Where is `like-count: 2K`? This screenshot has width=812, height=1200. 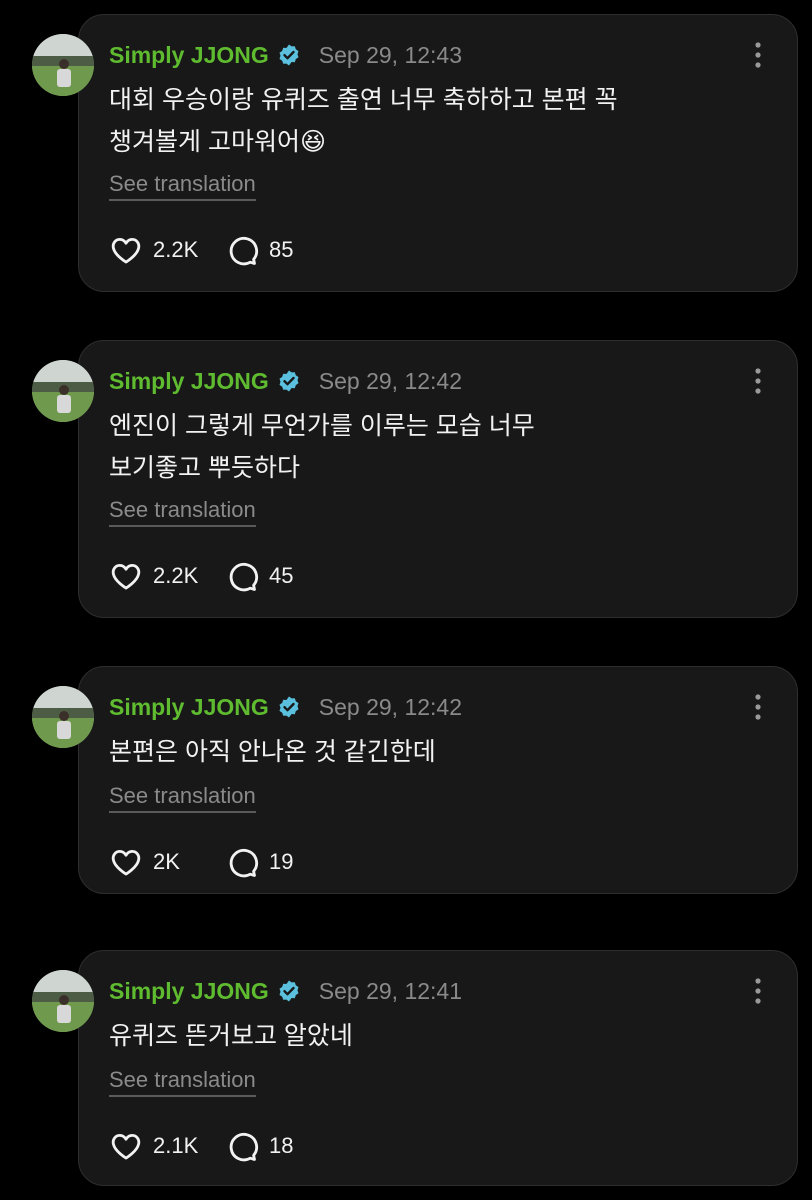
like-count: 2K is located at coordinates (166, 861).